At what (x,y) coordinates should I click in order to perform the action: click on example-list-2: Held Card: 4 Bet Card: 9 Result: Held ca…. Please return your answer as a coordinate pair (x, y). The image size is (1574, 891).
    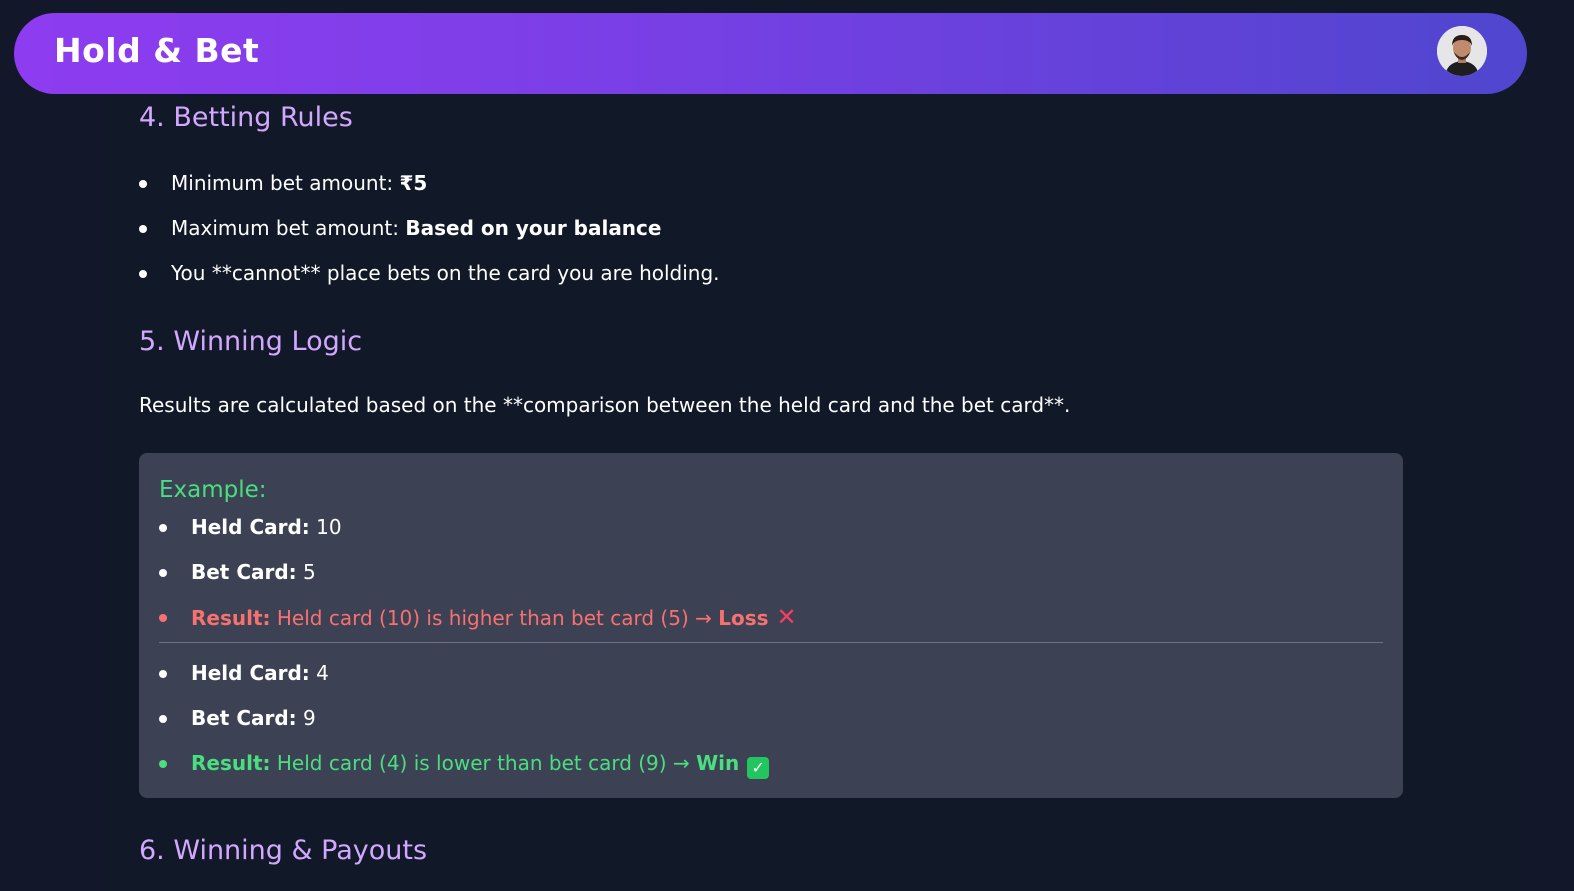
    Looking at the image, I should click on (771, 725).